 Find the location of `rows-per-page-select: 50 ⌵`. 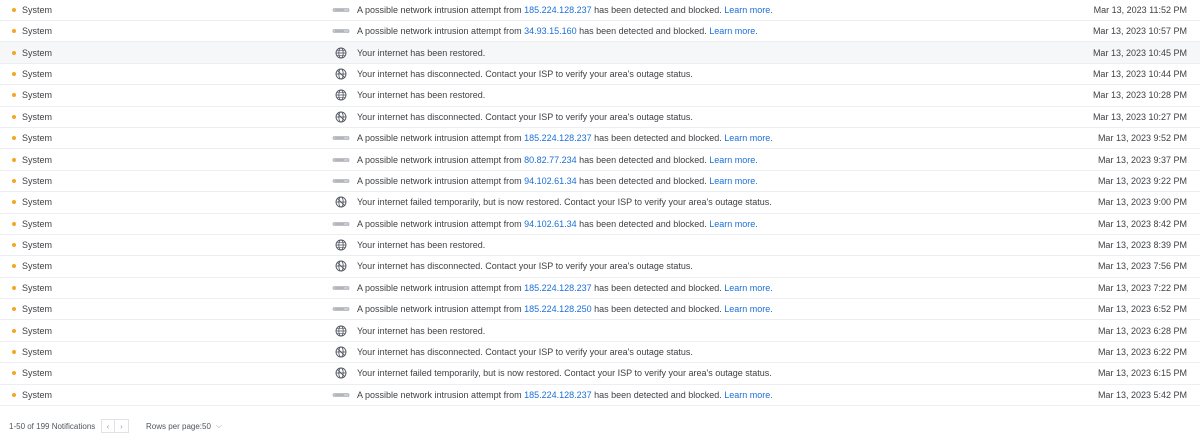

rows-per-page-select: 50 ⌵ is located at coordinates (212, 426).